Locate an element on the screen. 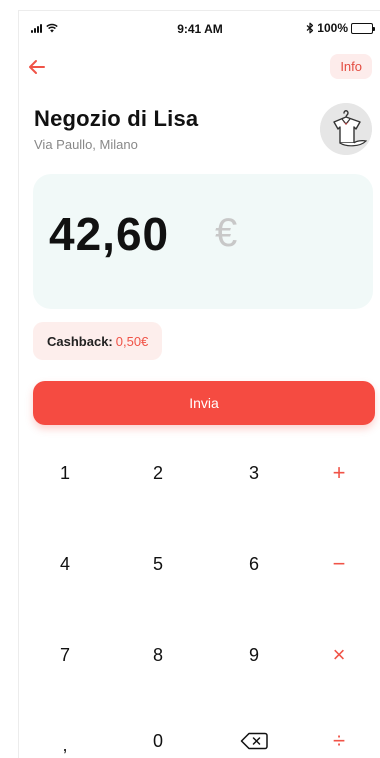 The height and width of the screenshot is (758, 380). key-backspace is located at coordinates (254, 739).